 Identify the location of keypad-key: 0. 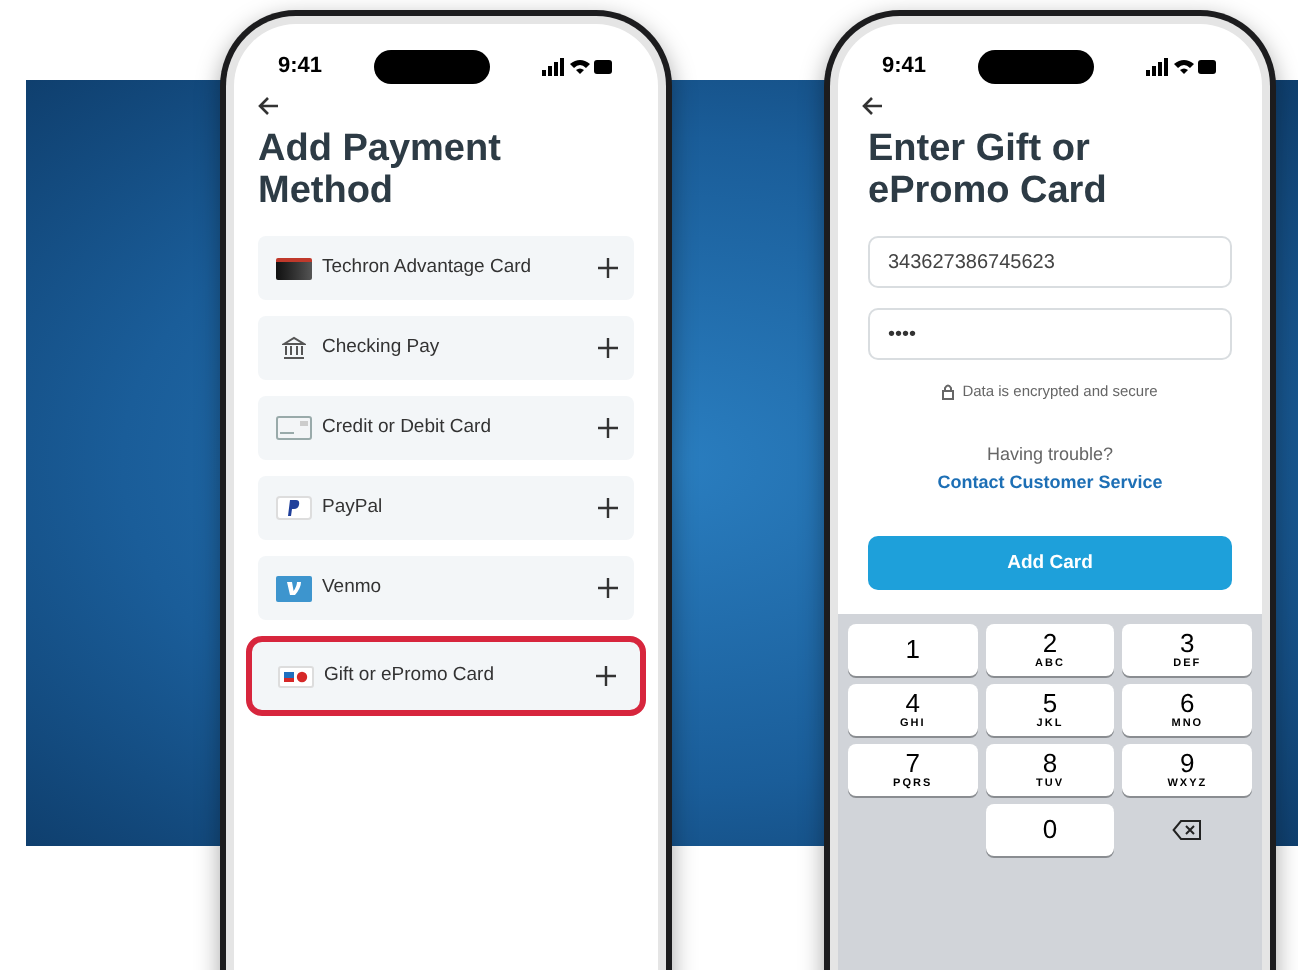
(1050, 830).